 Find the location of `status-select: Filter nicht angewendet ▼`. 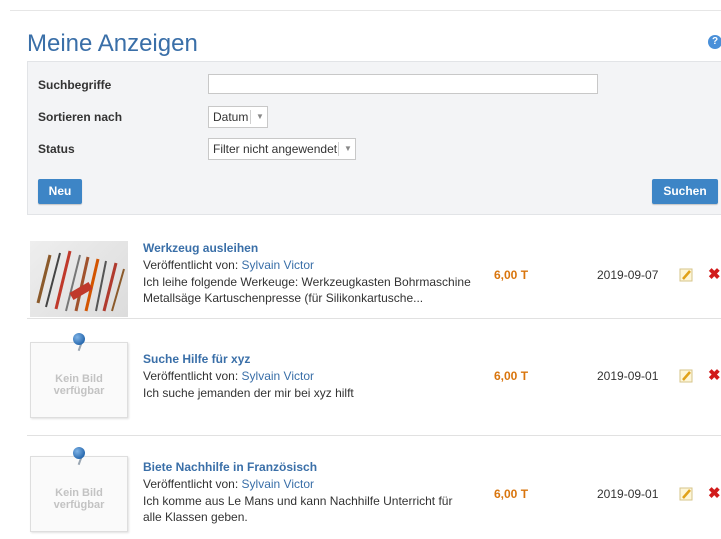

status-select: Filter nicht angewendet ▼ is located at coordinates (282, 149).